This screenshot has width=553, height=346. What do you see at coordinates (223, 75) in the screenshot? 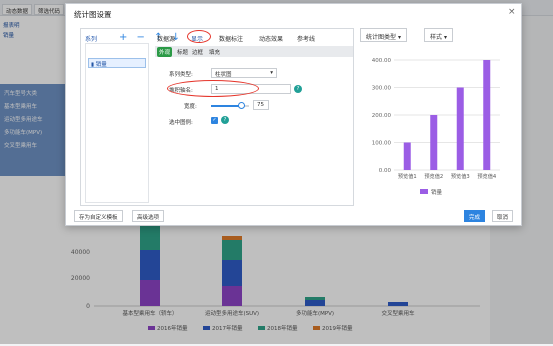
I see `series-type-value: 柱状图` at bounding box center [223, 75].